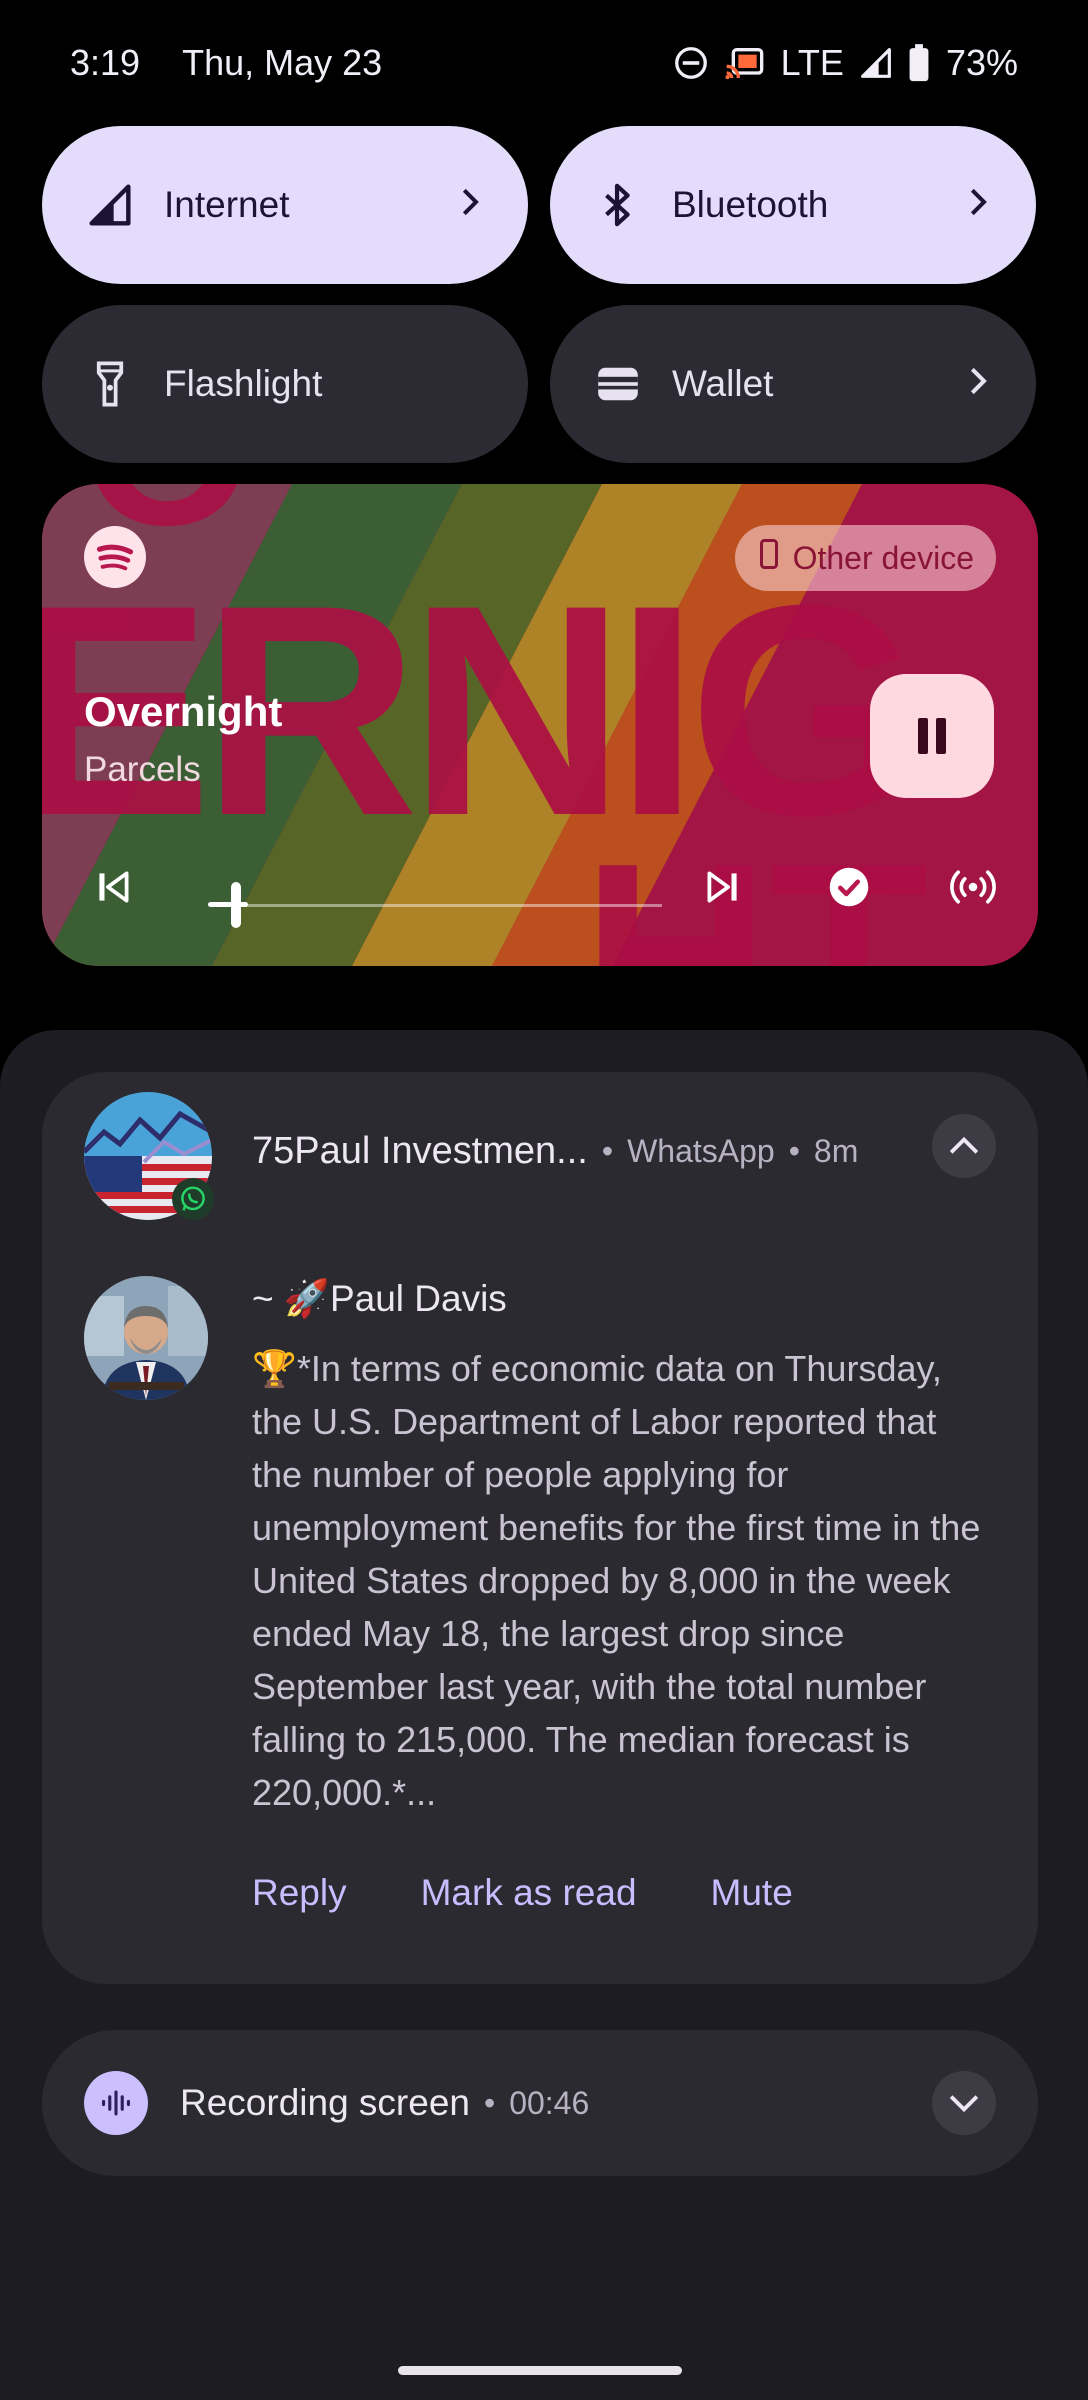  I want to click on tile-internet: Internet, so click(285, 205).